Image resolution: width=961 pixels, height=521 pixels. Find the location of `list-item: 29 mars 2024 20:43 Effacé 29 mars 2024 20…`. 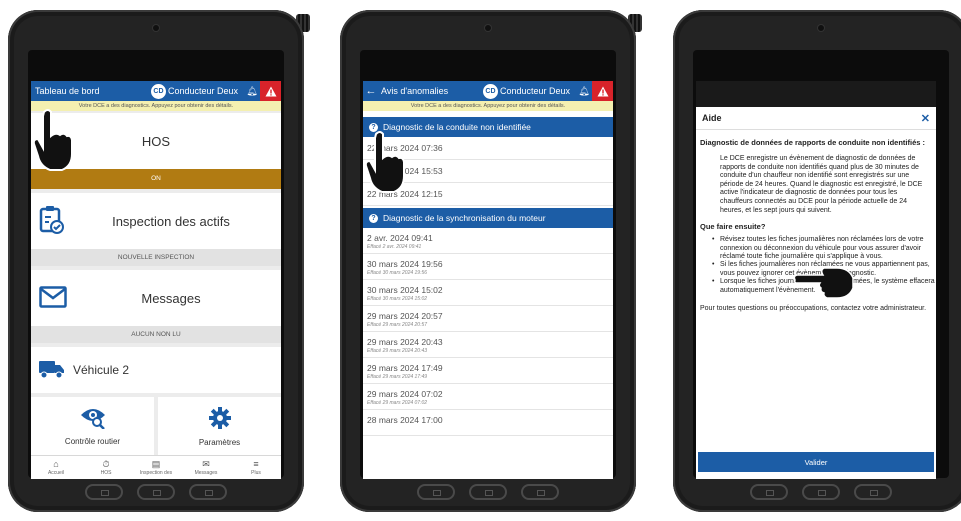

list-item: 29 mars 2024 20:43 Effacé 29 mars 2024 20… is located at coordinates (488, 345).